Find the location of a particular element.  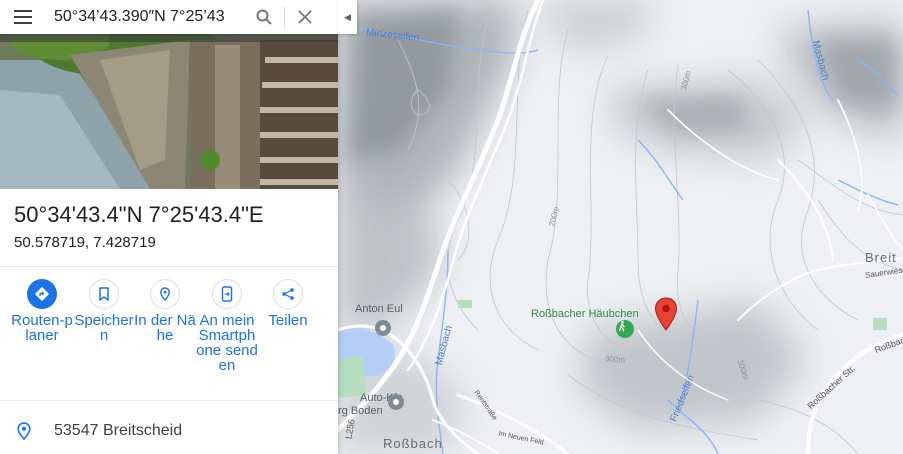

map-label-breit: Breit is located at coordinates (881, 257).